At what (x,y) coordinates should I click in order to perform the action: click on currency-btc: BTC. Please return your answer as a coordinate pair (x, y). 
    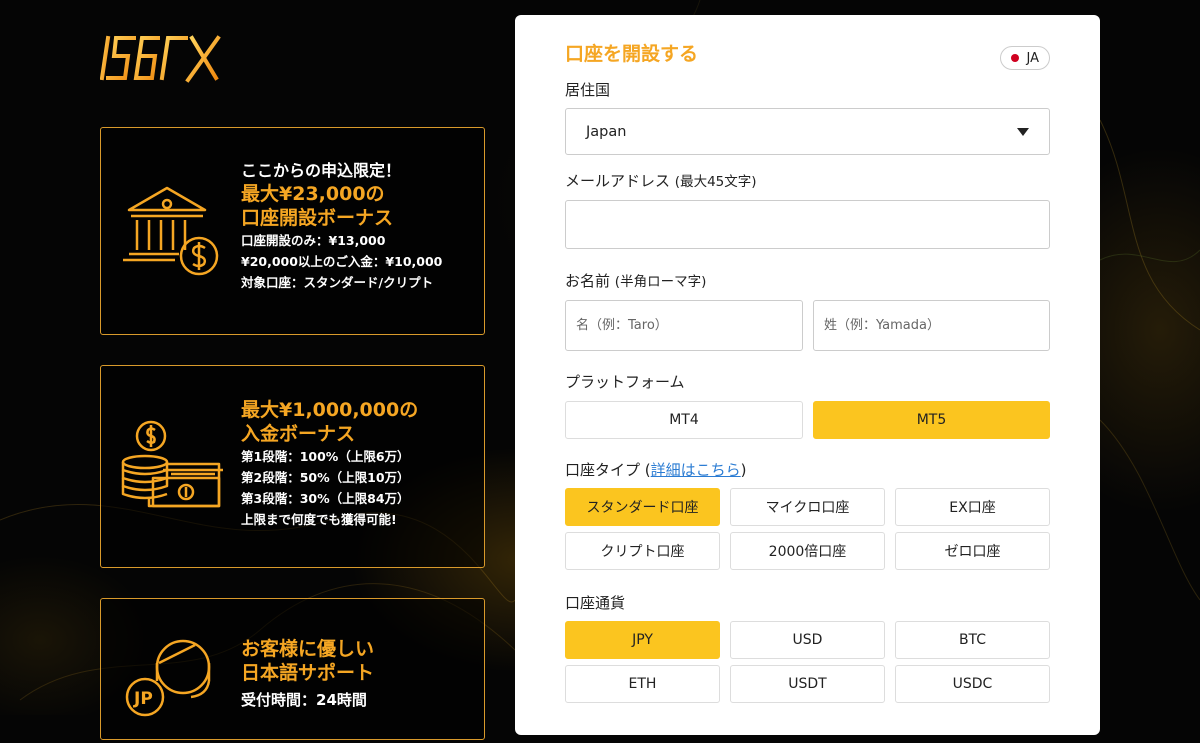
    Looking at the image, I should click on (972, 640).